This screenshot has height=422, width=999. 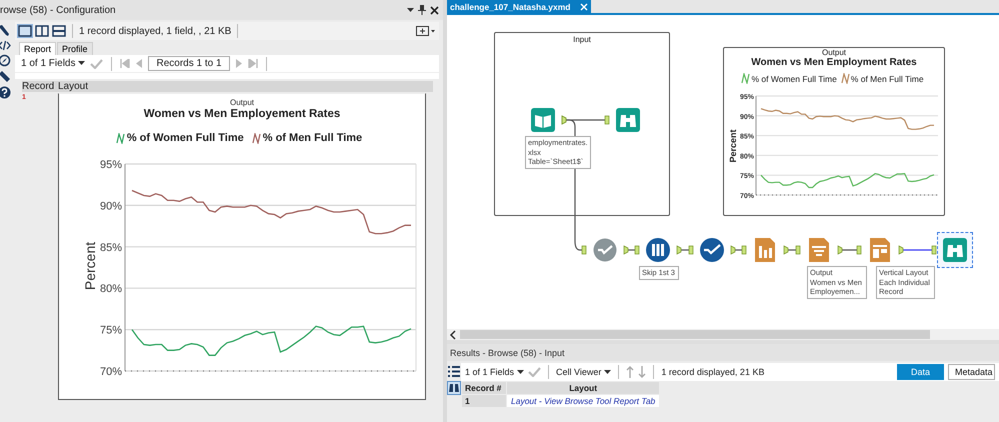 What do you see at coordinates (111, 248) in the screenshot?
I see `tick-label: 85%` at bounding box center [111, 248].